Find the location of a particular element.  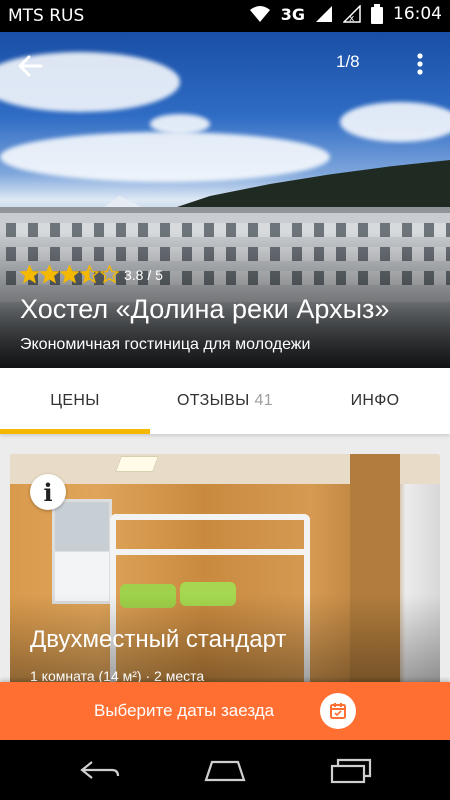

tab-reviews: ОТЗЫВЫ 41 is located at coordinates (225, 401).